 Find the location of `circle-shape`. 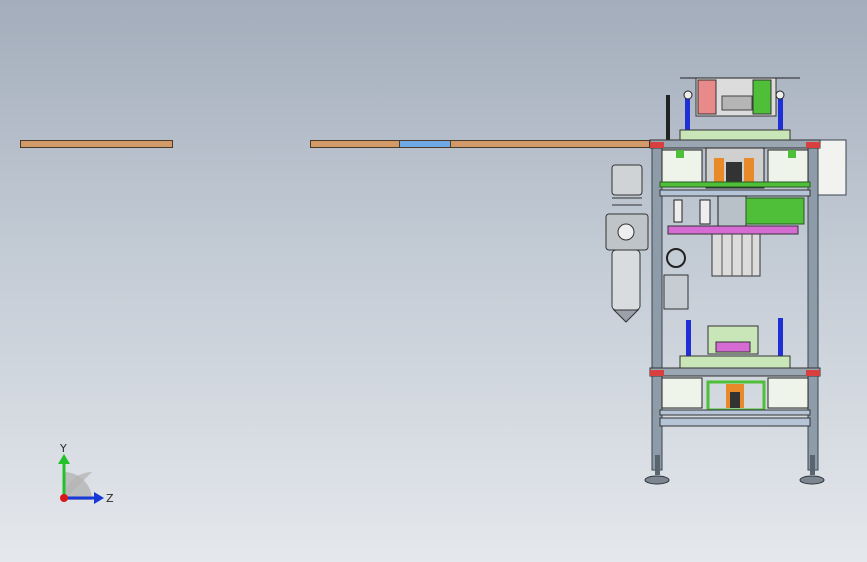

circle-shape is located at coordinates (626, 232).